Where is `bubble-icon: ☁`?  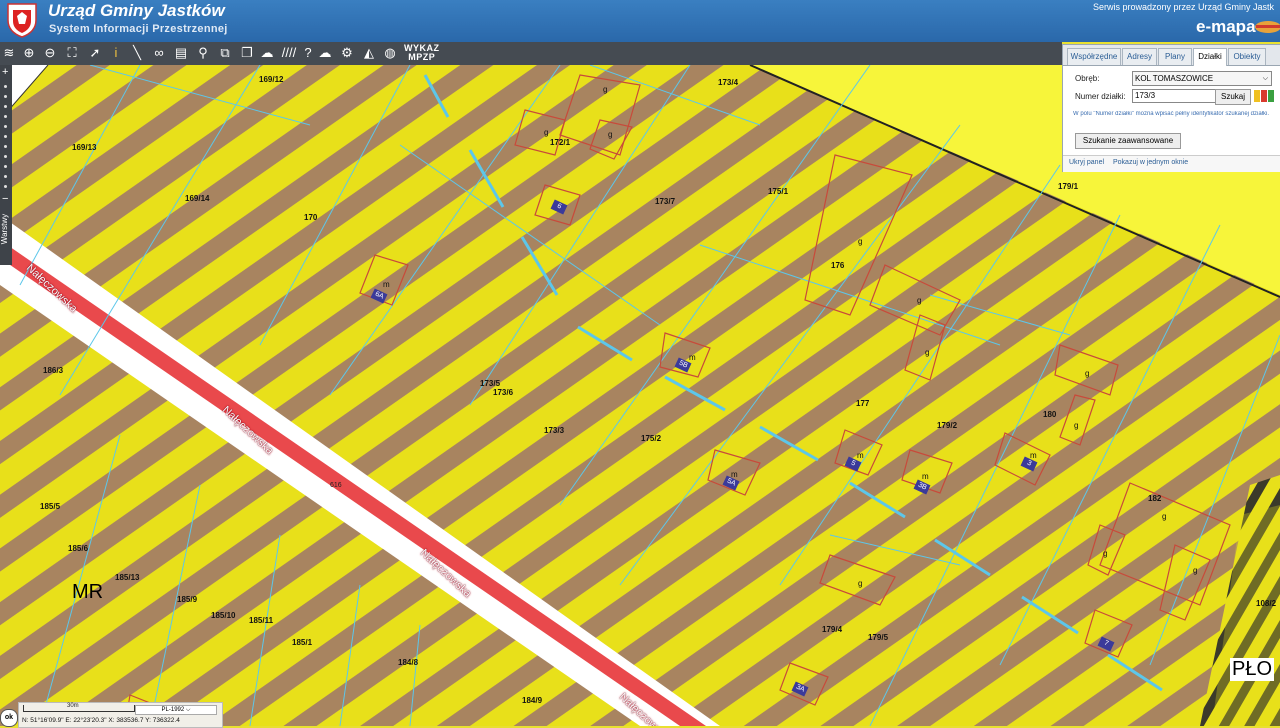 bubble-icon: ☁ is located at coordinates (267, 53).